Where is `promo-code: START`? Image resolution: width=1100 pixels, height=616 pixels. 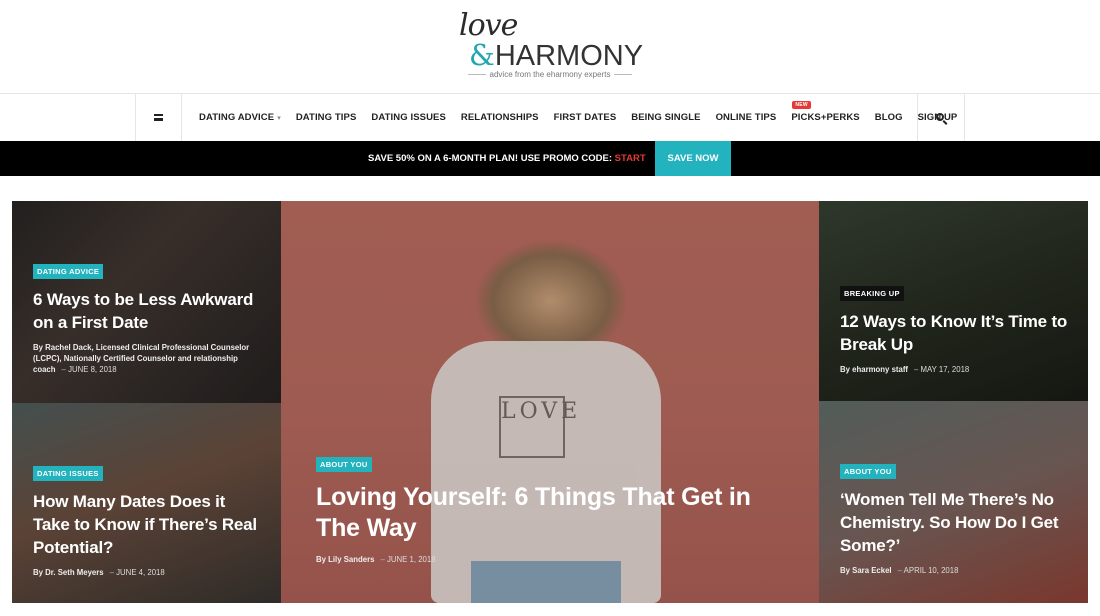 promo-code: START is located at coordinates (630, 158).